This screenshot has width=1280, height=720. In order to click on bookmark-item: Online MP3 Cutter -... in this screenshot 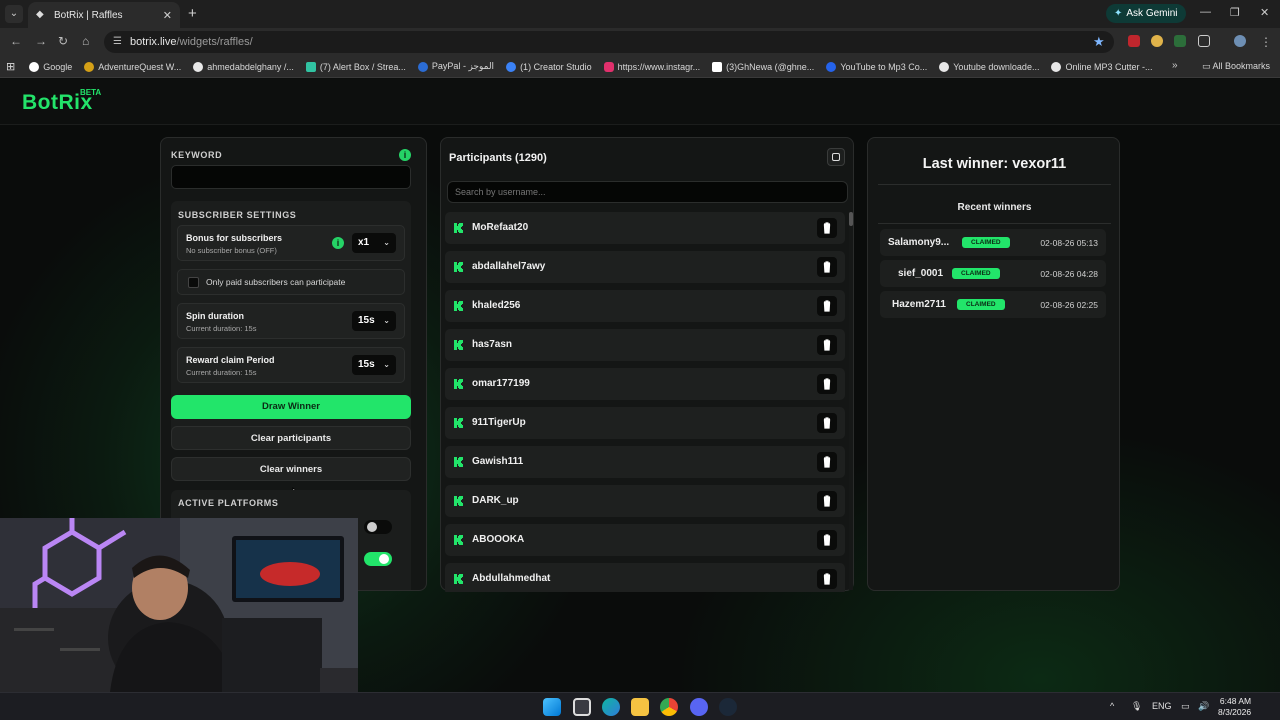, I will do `click(1101, 66)`.